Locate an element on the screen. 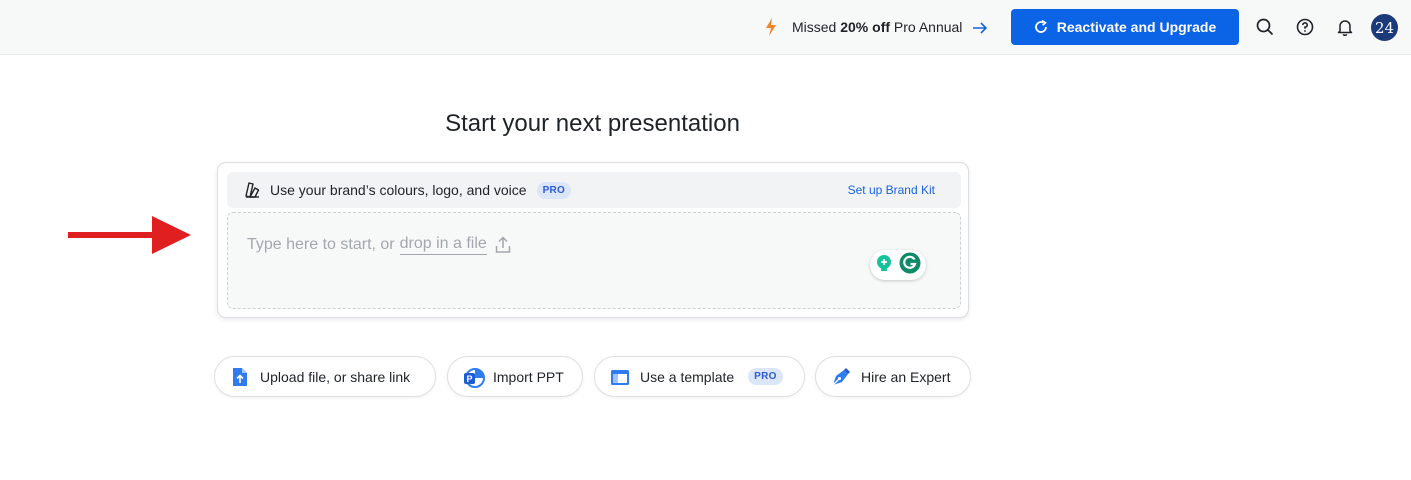 This screenshot has height=480, width=1411. prompt-input: Type here to start, or drop in a file is located at coordinates (594, 260).